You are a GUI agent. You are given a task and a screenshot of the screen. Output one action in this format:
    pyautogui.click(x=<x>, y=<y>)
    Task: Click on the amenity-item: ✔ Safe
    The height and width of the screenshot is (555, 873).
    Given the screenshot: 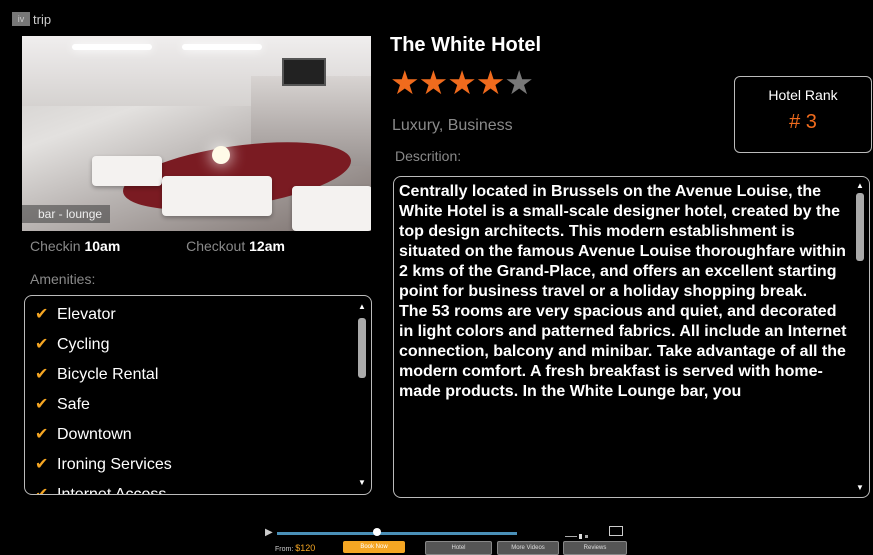 What is the action you would take?
    pyautogui.click(x=203, y=405)
    